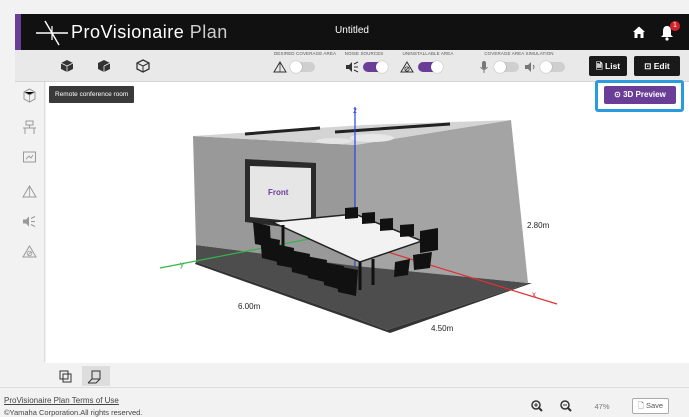 This screenshot has width=689, height=417. Describe the element at coordinates (280, 67) in the screenshot. I see `coverage-icon` at that location.